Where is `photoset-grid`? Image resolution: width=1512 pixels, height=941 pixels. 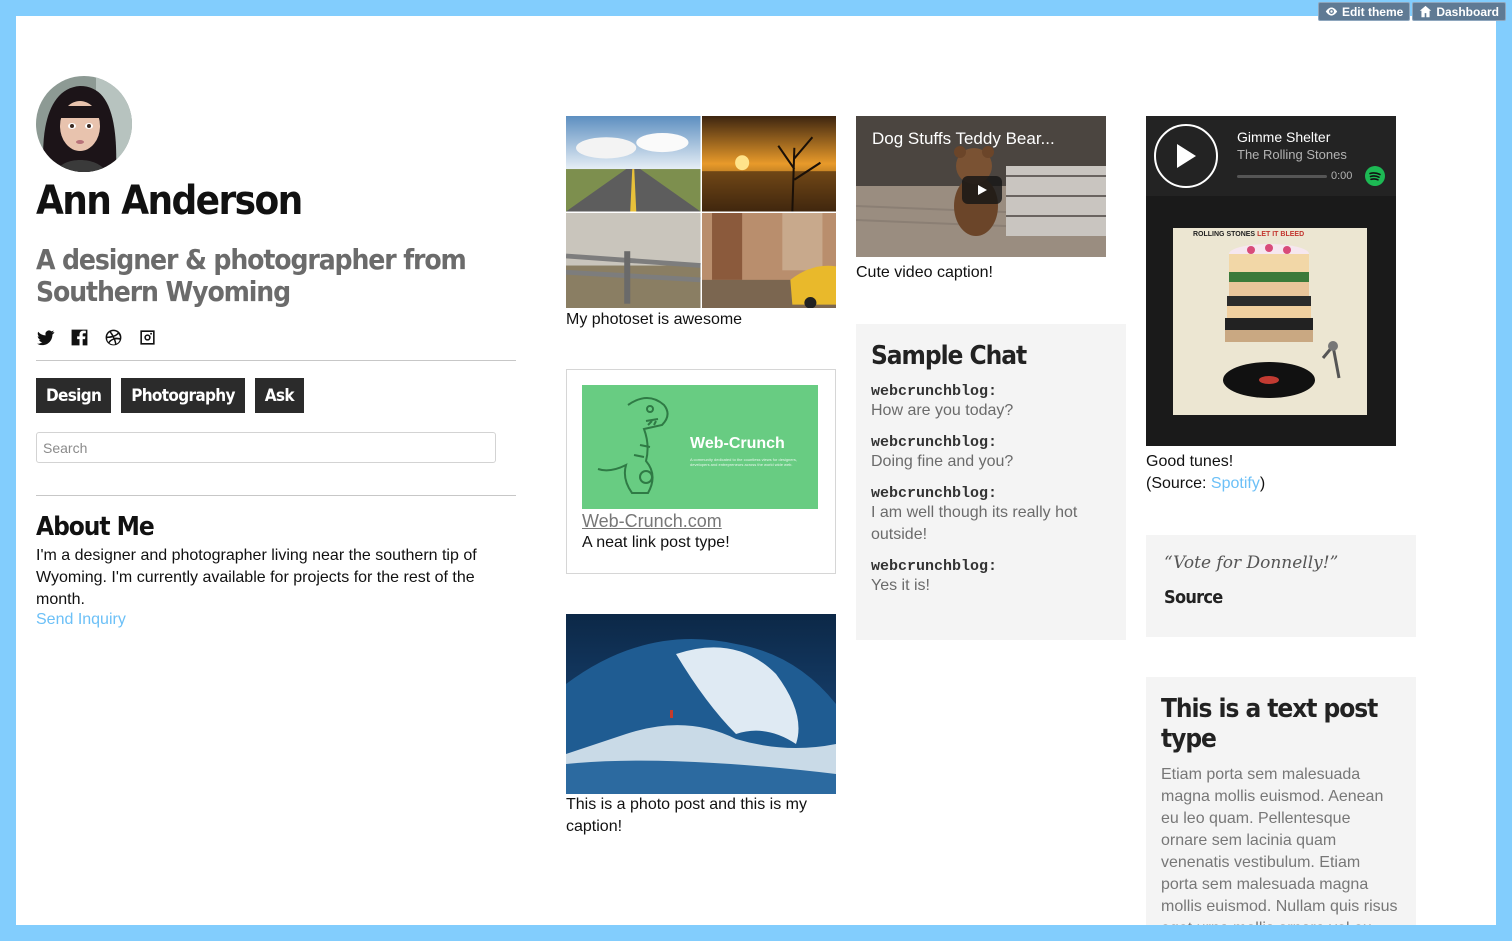 photoset-grid is located at coordinates (701, 212).